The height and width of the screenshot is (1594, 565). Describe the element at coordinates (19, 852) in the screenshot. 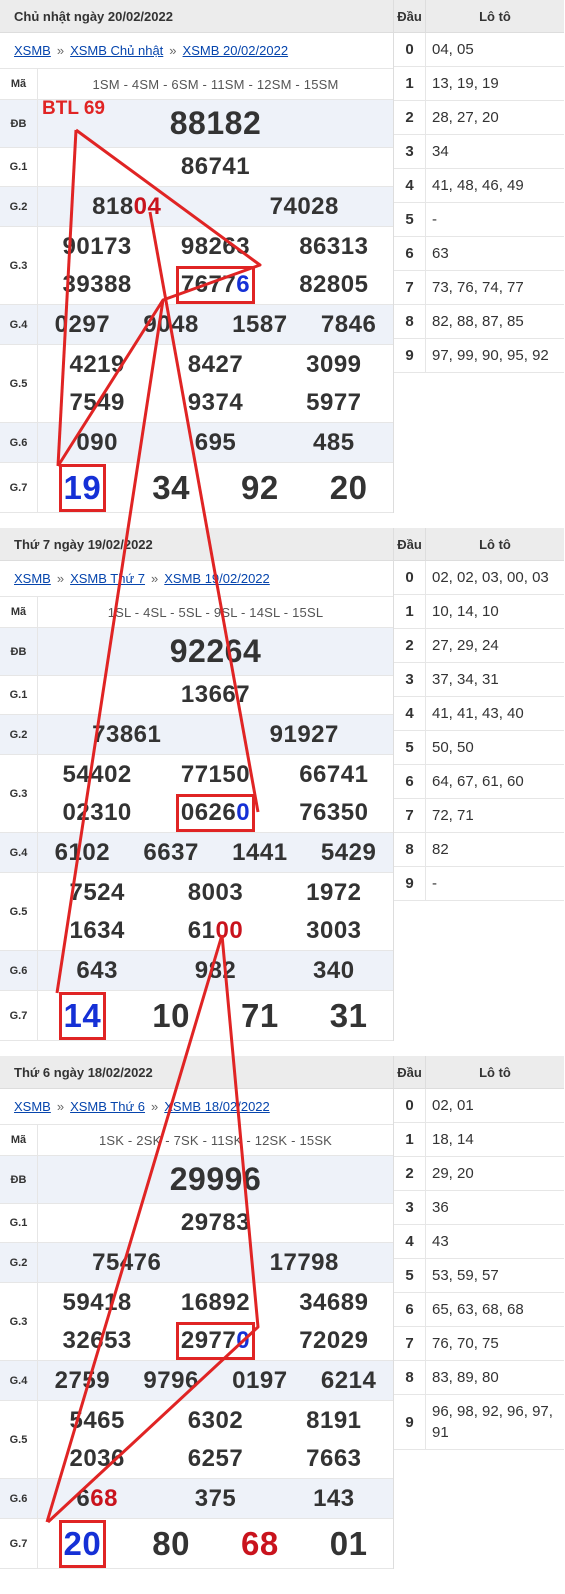

I see `row-label: G.4` at that location.